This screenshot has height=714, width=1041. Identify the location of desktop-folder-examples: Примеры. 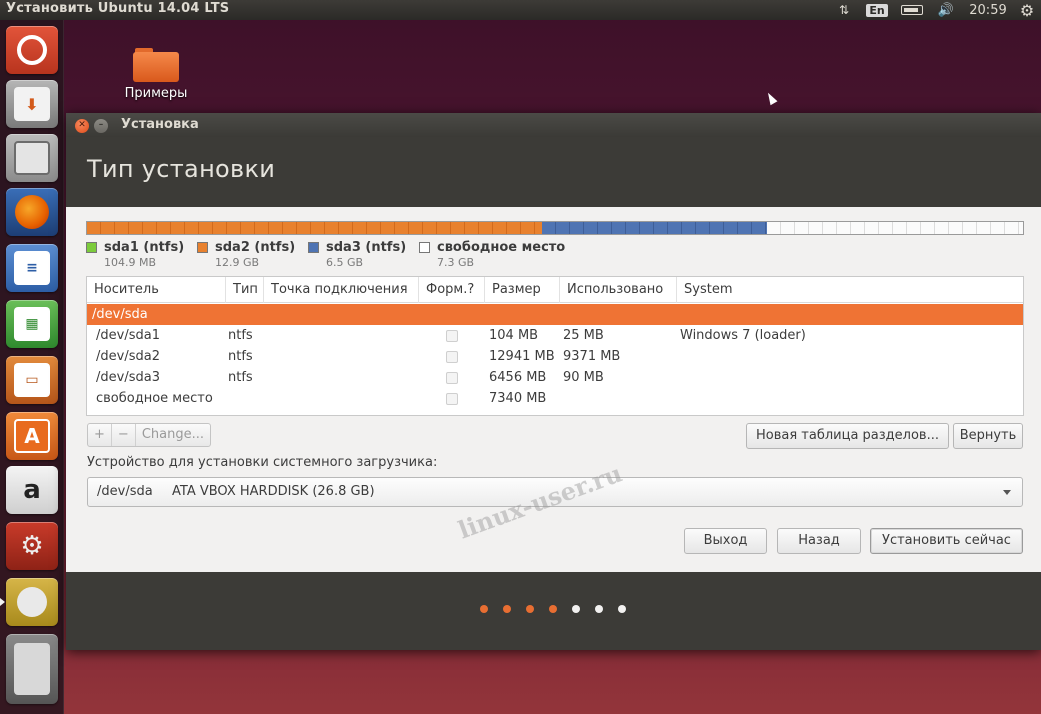
(156, 72).